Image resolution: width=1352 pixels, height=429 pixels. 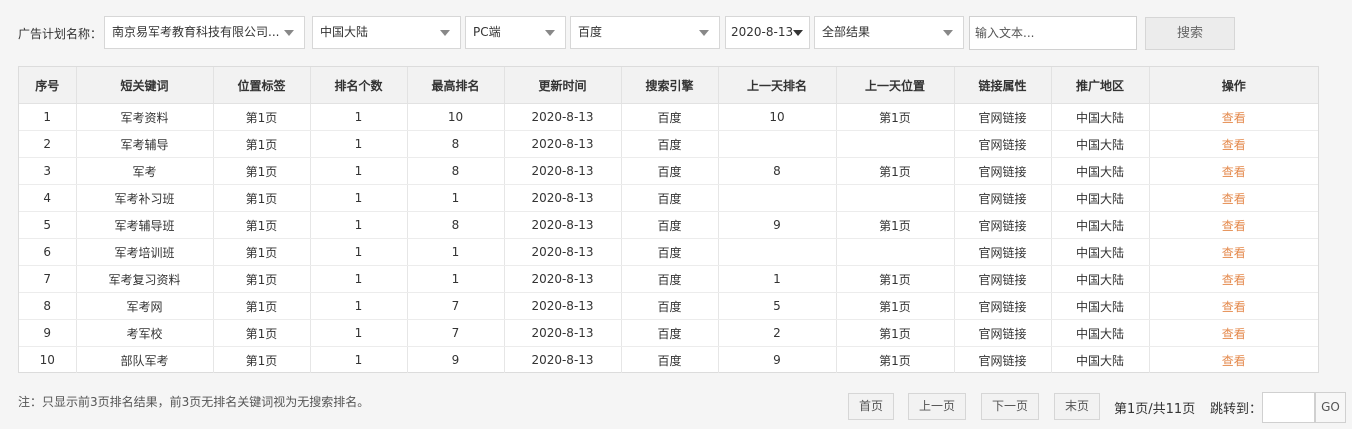 What do you see at coordinates (515, 32) in the screenshot?
I see `device-select: PC端` at bounding box center [515, 32].